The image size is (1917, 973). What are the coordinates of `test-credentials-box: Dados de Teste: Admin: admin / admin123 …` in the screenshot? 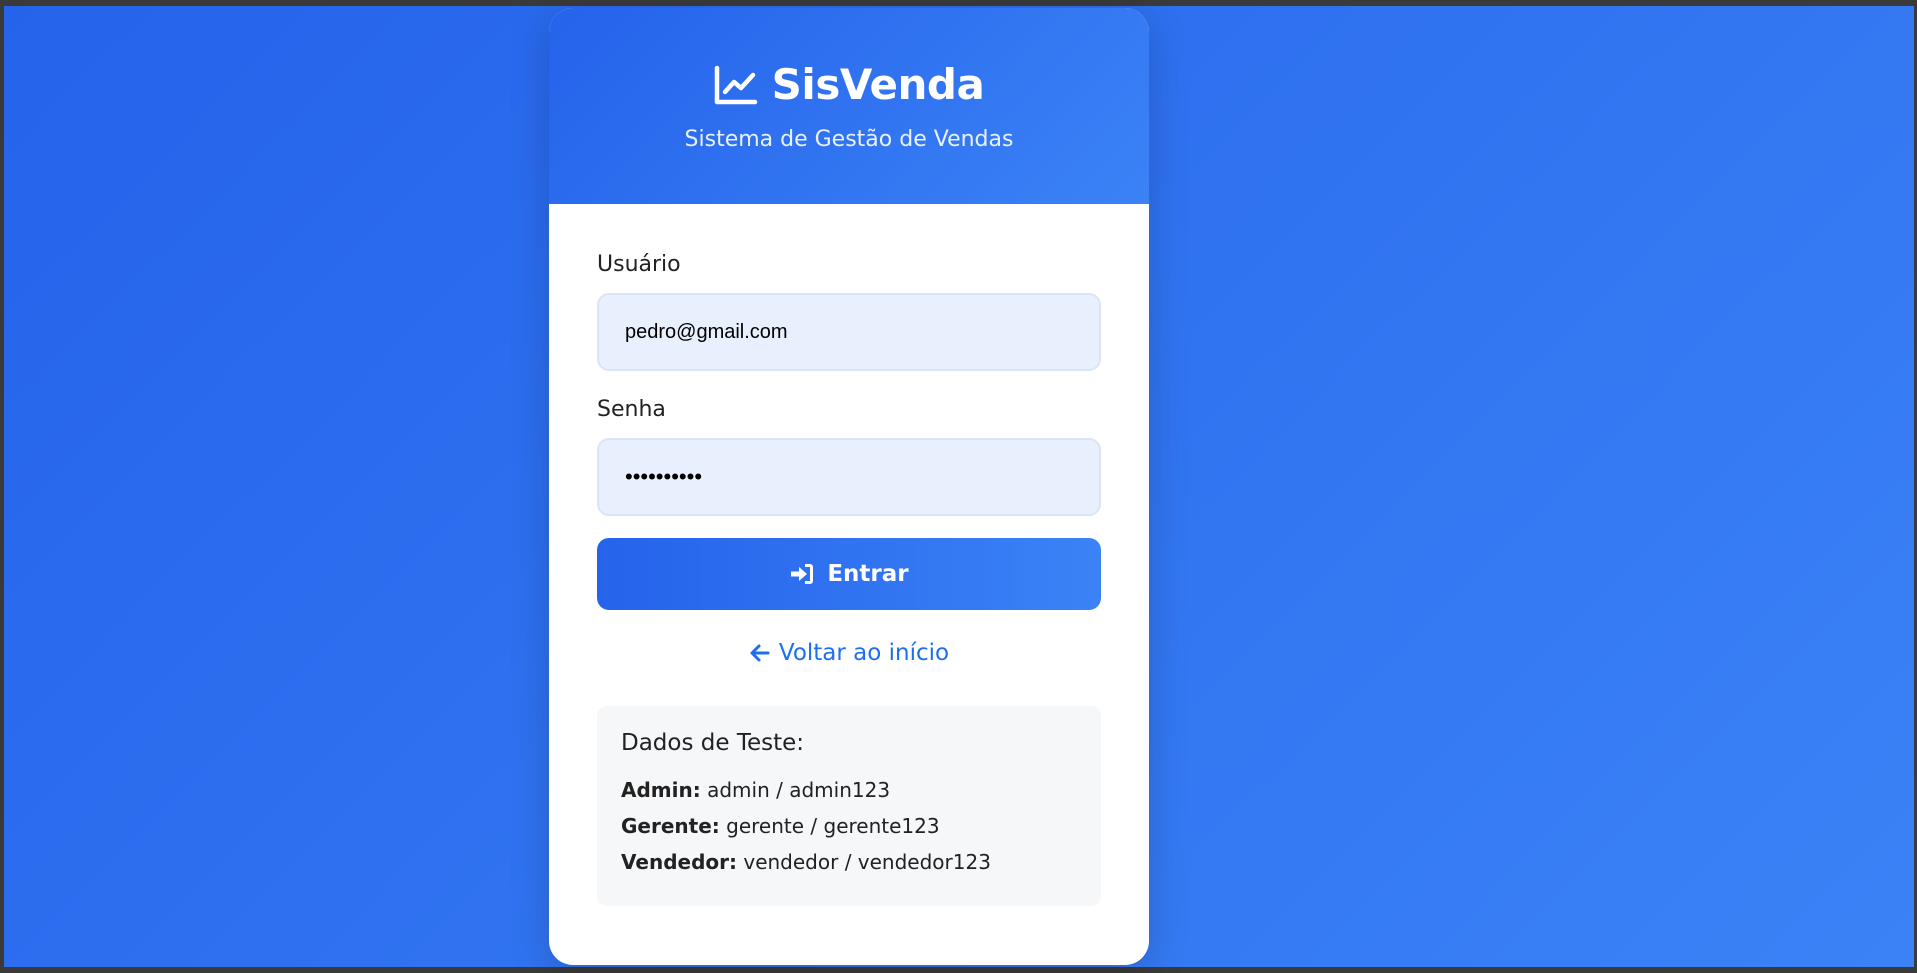 It's located at (849, 806).